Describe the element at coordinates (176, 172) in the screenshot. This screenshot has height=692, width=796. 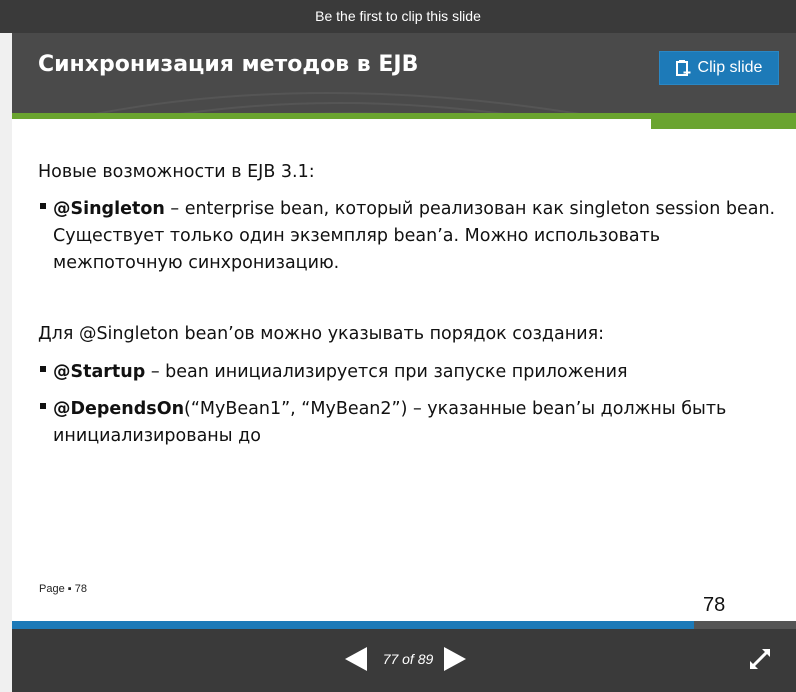
I see `intro-text-1: Новые возможности в EJB 3.1:` at that location.